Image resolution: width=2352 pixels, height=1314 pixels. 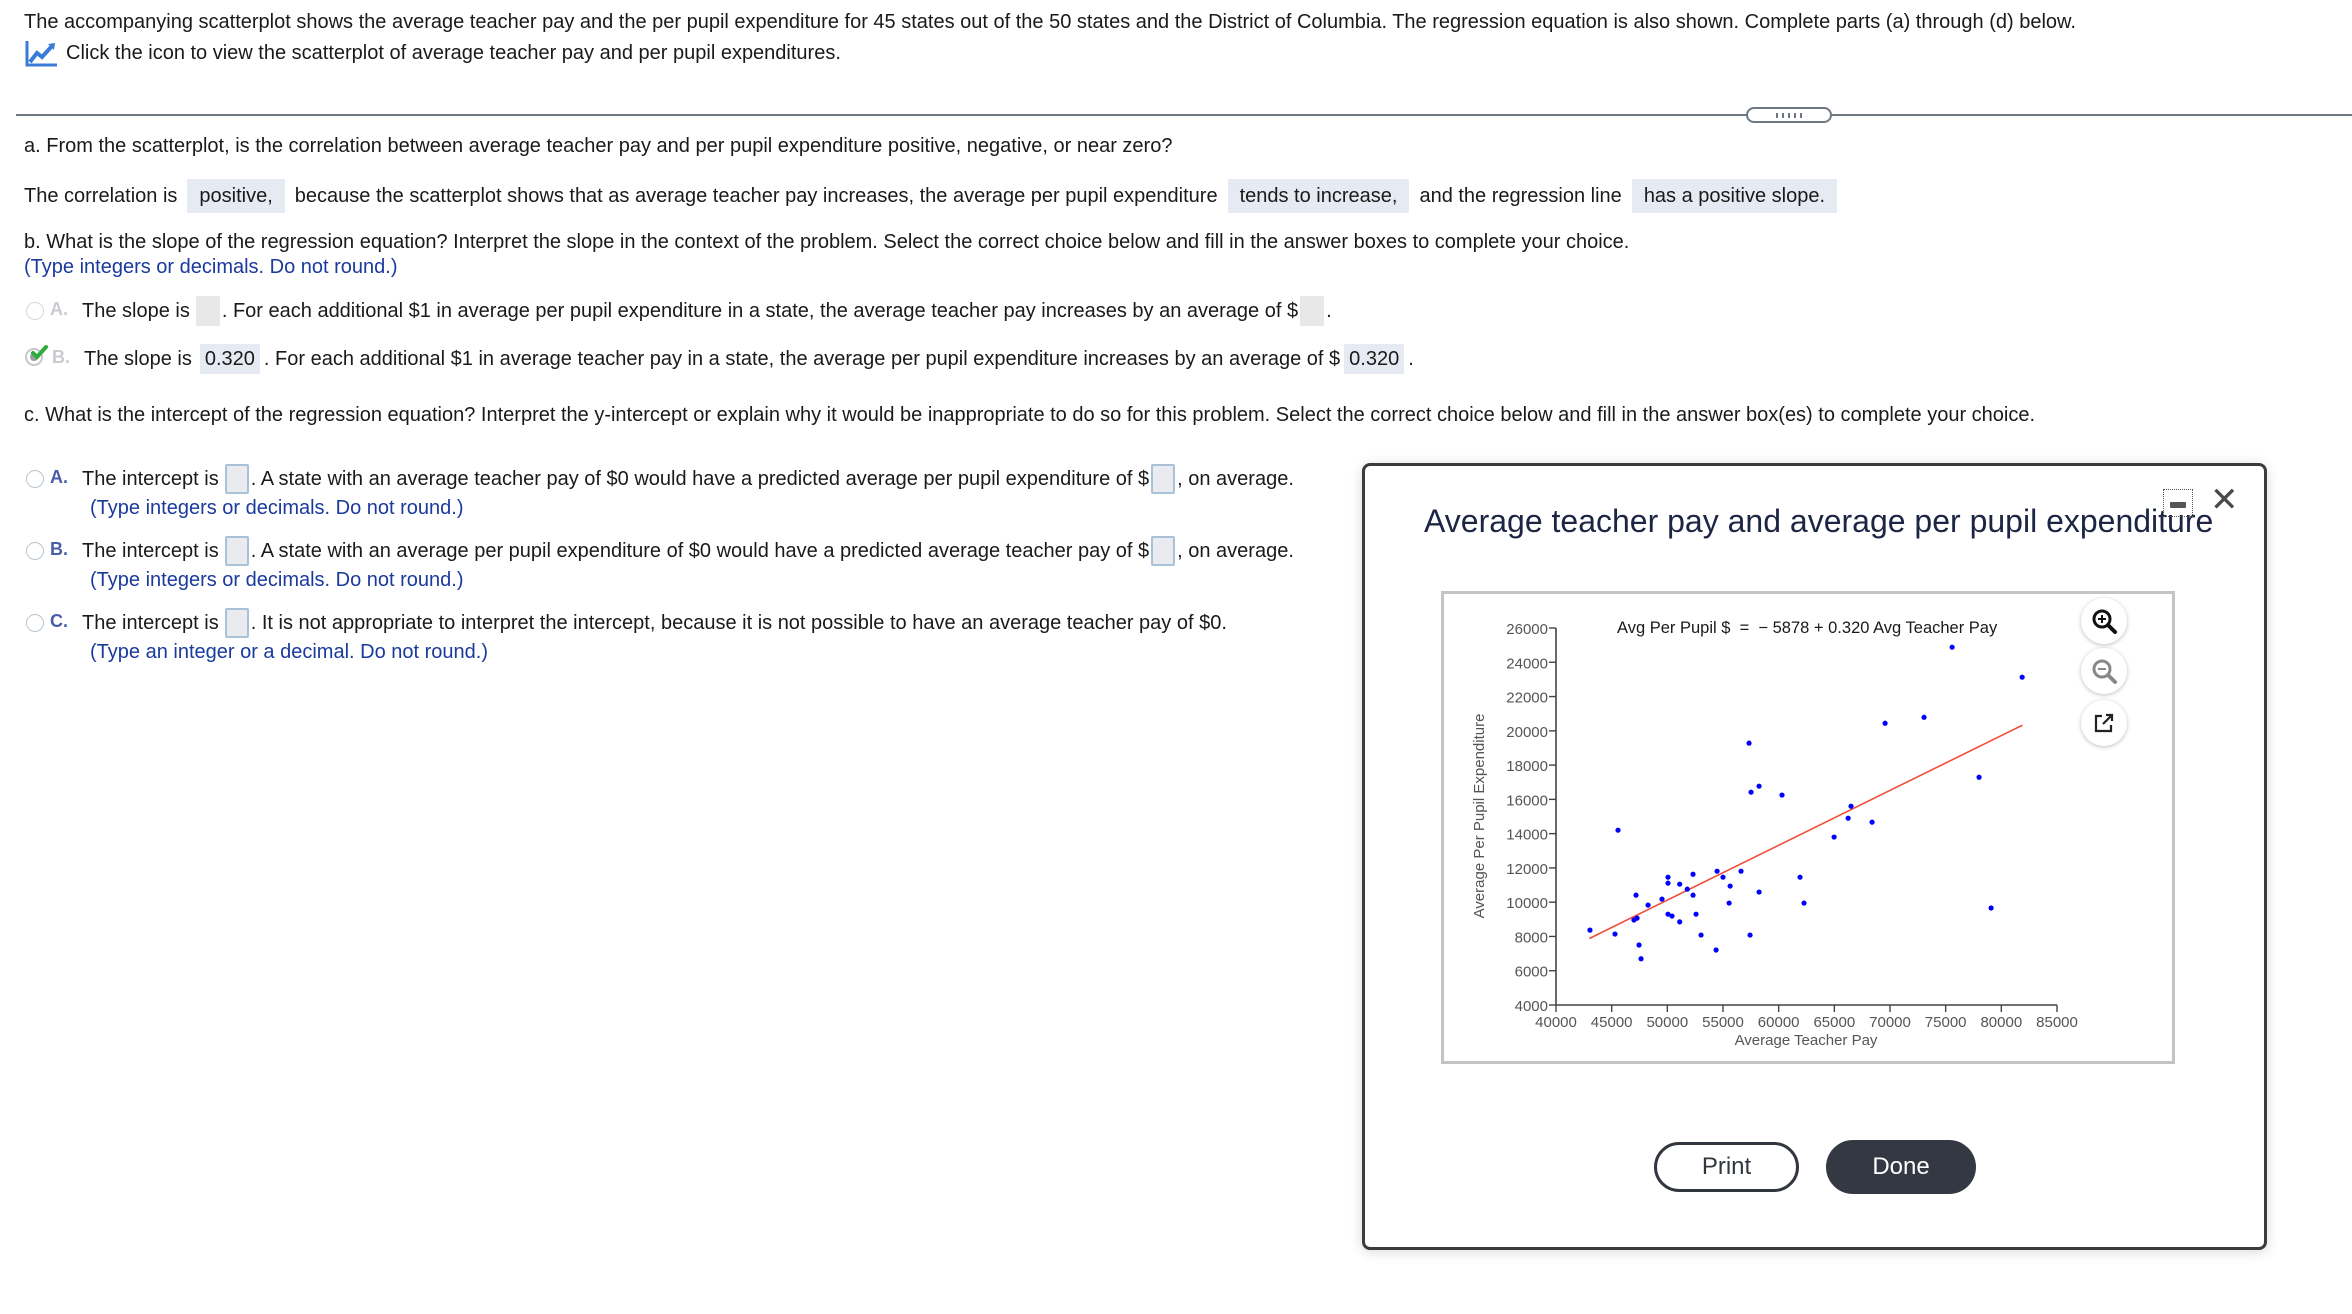 I want to click on correct-radio-icon, so click(x=36, y=357).